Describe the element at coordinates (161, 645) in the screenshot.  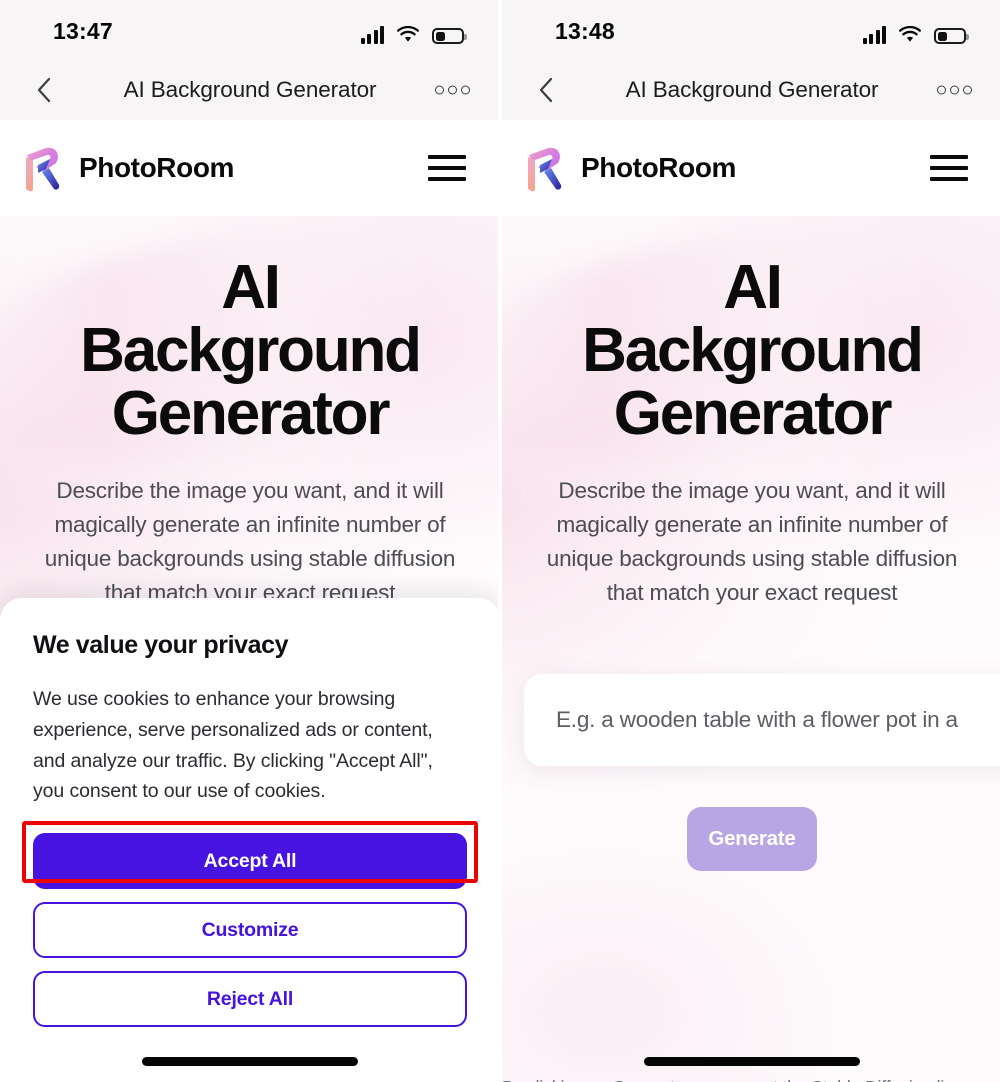
I see `cookie-modal-title: We value your privacy` at that location.